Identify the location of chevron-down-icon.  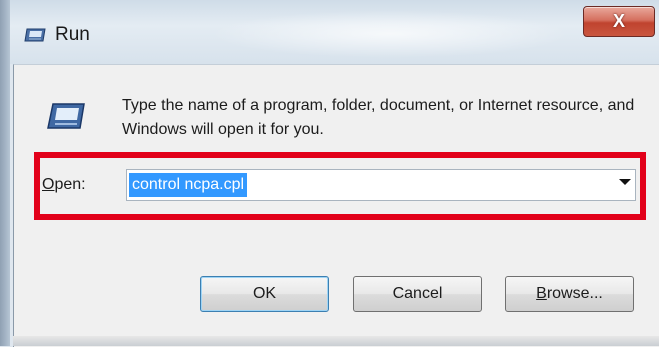
(625, 182).